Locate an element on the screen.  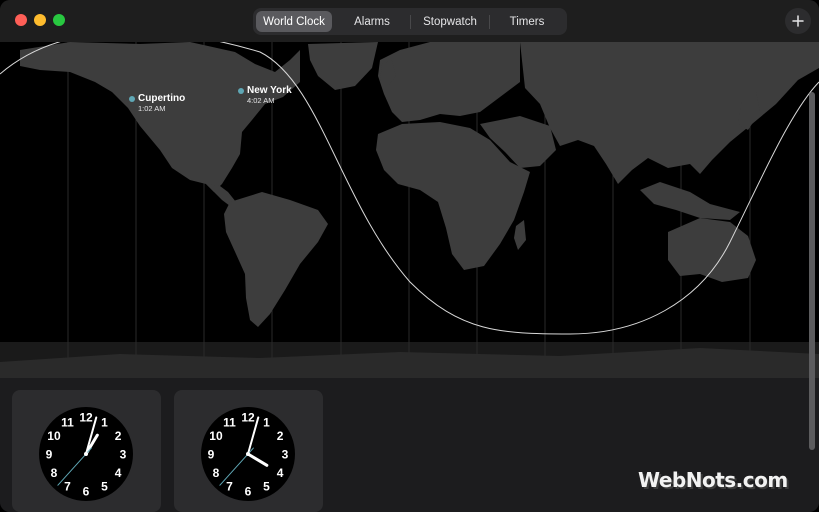
city-name: Cupertino is located at coordinates (162, 98).